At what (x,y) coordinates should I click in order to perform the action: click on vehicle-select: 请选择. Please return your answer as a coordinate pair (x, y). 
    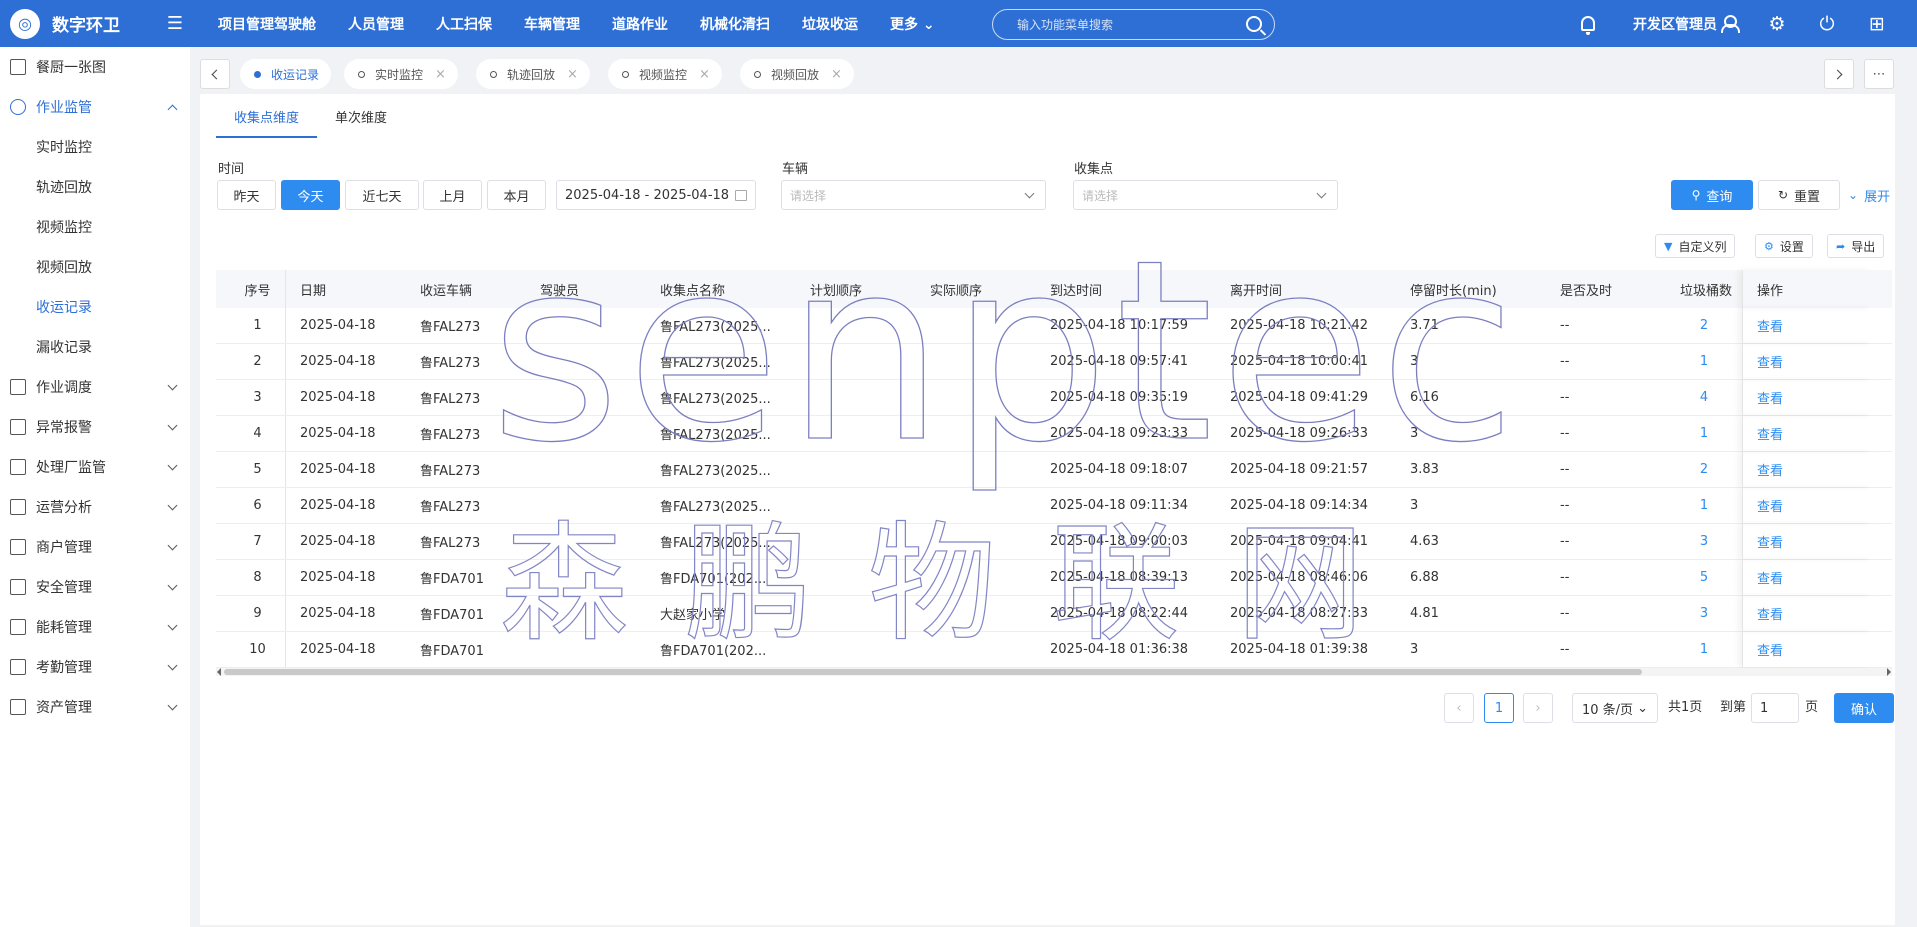
    Looking at the image, I should click on (913, 195).